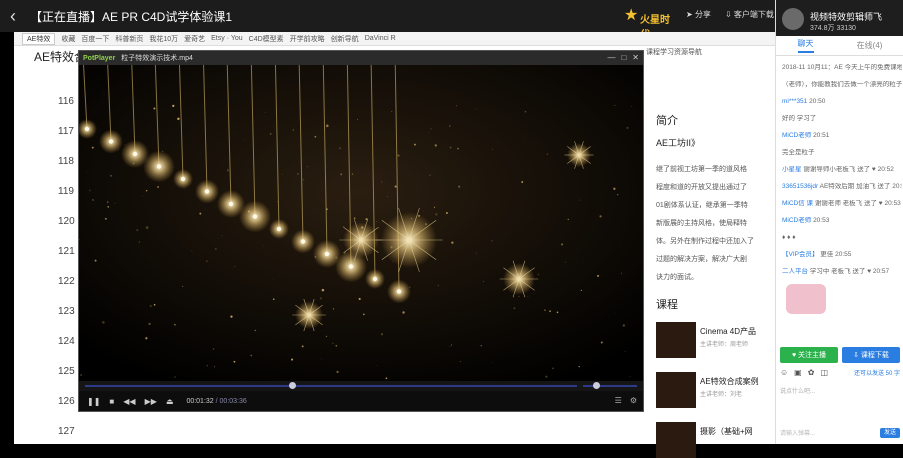 This screenshot has width=903, height=458. What do you see at coordinates (111, 401) in the screenshot?
I see `stop-icon: ■` at bounding box center [111, 401].